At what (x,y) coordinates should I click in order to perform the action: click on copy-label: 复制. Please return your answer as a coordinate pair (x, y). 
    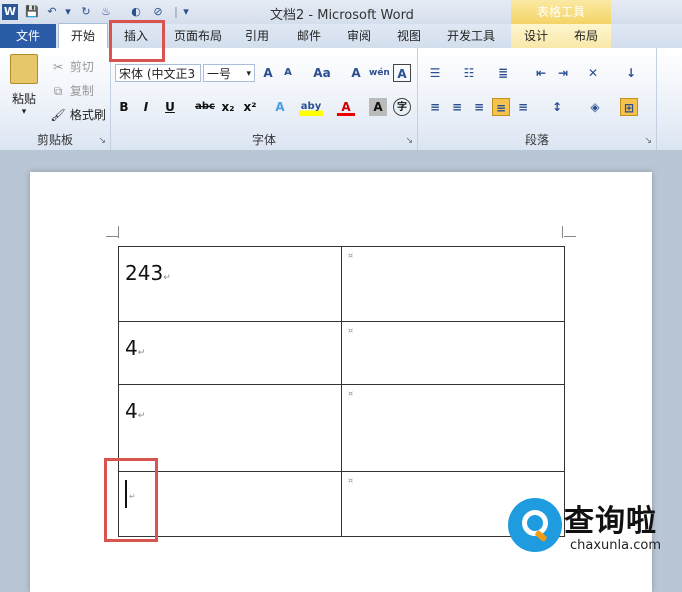
    Looking at the image, I should click on (81, 91).